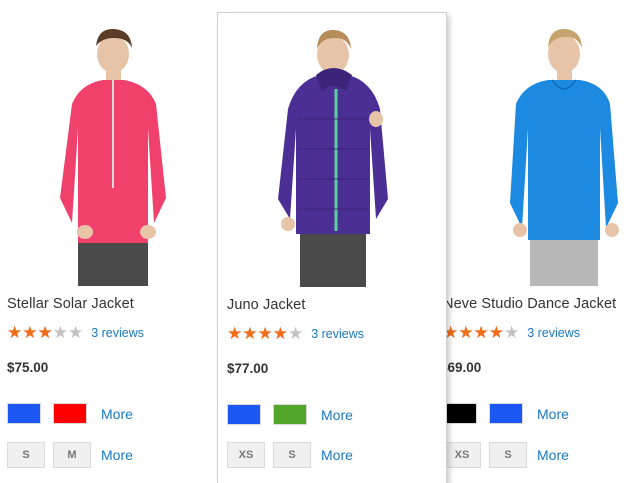  What do you see at coordinates (28, 367) in the screenshot?
I see `product-price: $75.00` at bounding box center [28, 367].